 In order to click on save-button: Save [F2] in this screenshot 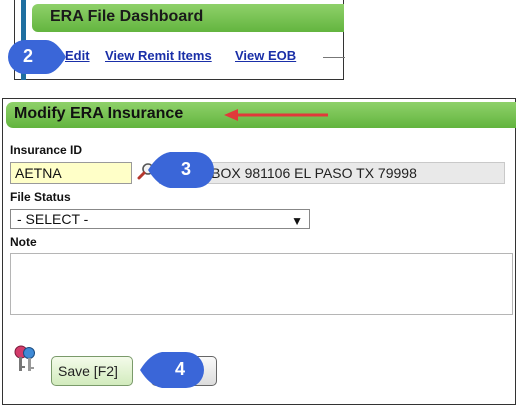, I will do `click(92, 371)`.